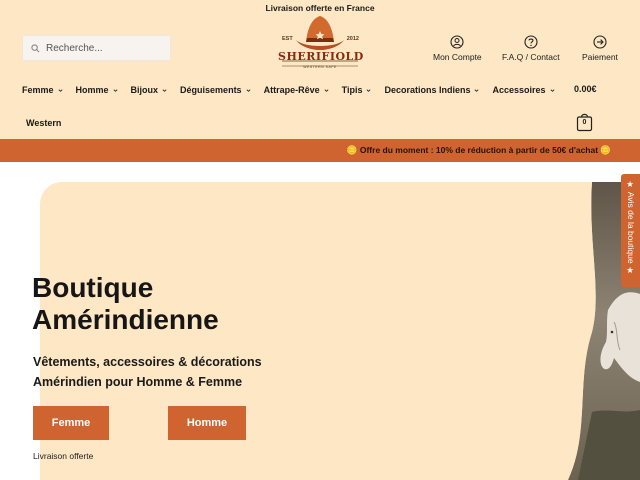  What do you see at coordinates (63, 456) in the screenshot?
I see `free-shipping-note: Livraison offerte` at bounding box center [63, 456].